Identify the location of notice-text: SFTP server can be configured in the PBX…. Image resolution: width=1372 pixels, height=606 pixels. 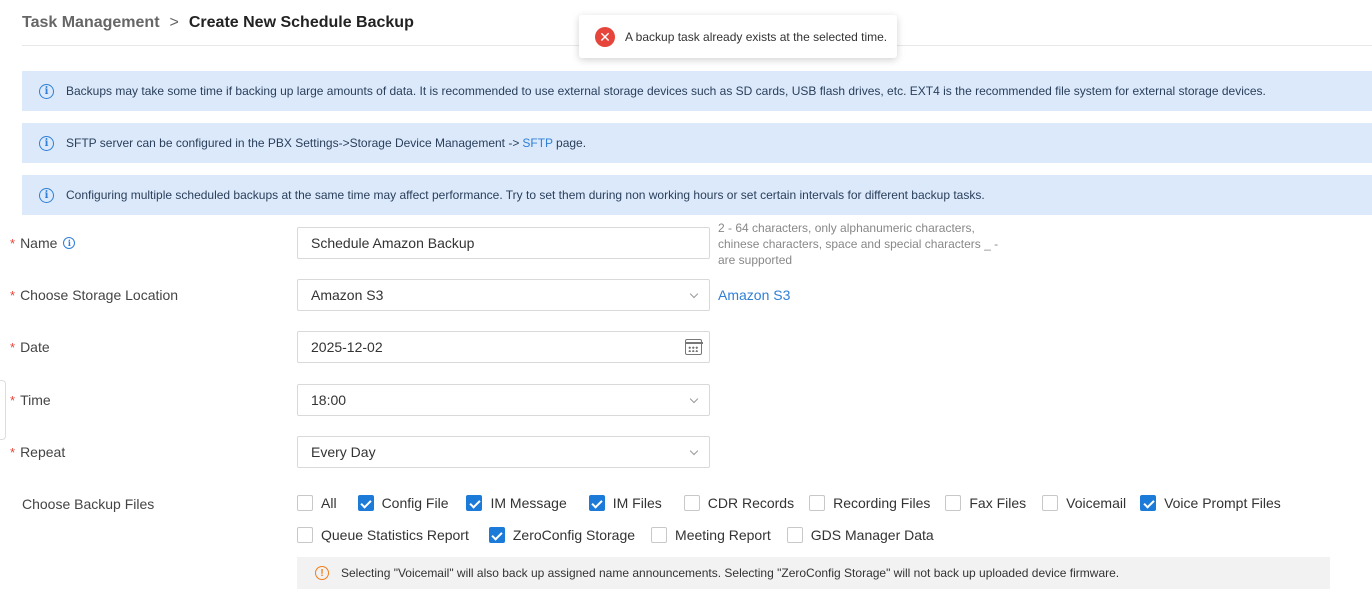
(293, 143).